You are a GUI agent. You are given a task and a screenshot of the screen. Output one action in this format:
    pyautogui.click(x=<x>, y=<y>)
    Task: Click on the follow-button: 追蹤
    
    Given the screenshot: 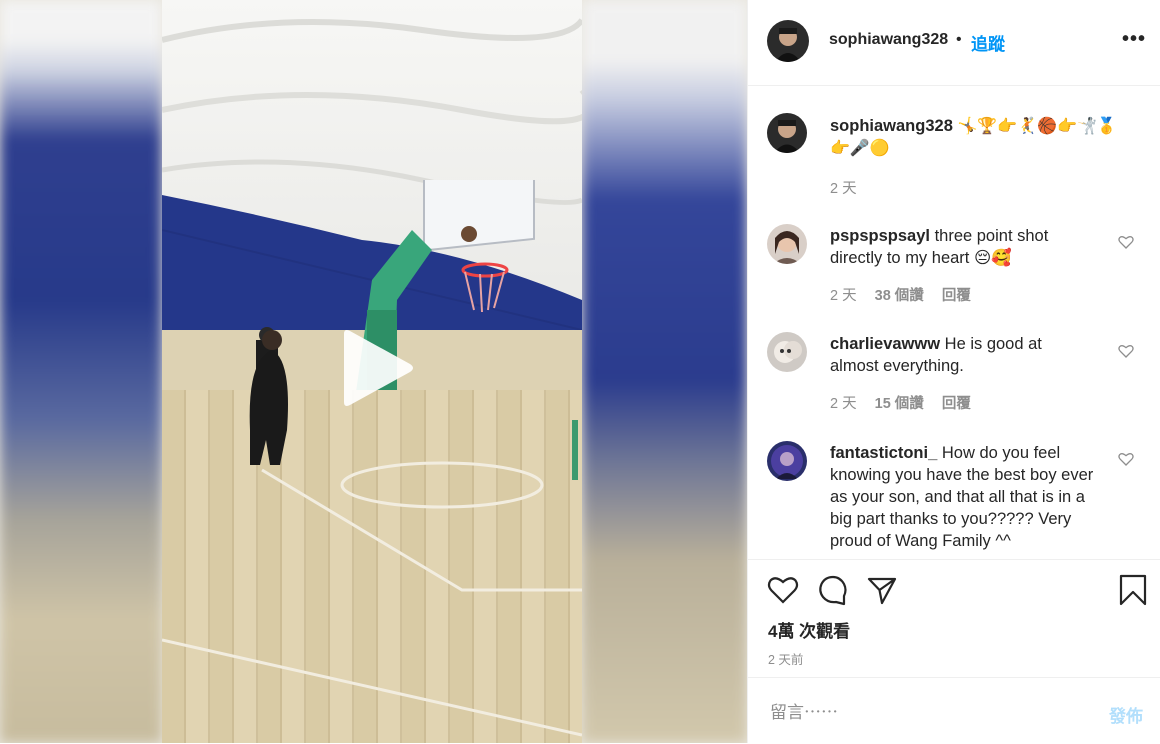 What is the action you would take?
    pyautogui.click(x=988, y=42)
    